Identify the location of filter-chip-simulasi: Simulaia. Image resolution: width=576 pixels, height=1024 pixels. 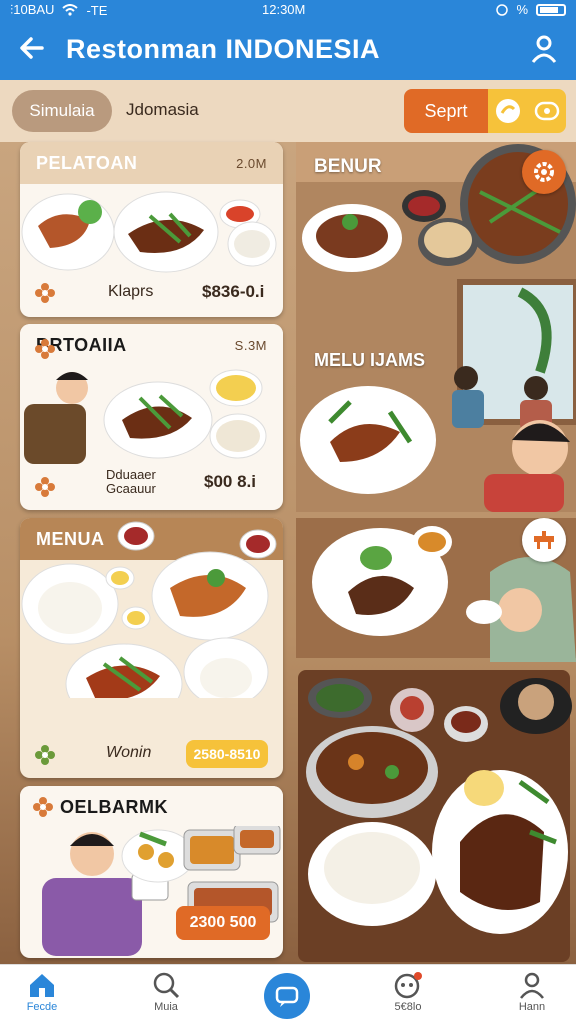
(62, 111).